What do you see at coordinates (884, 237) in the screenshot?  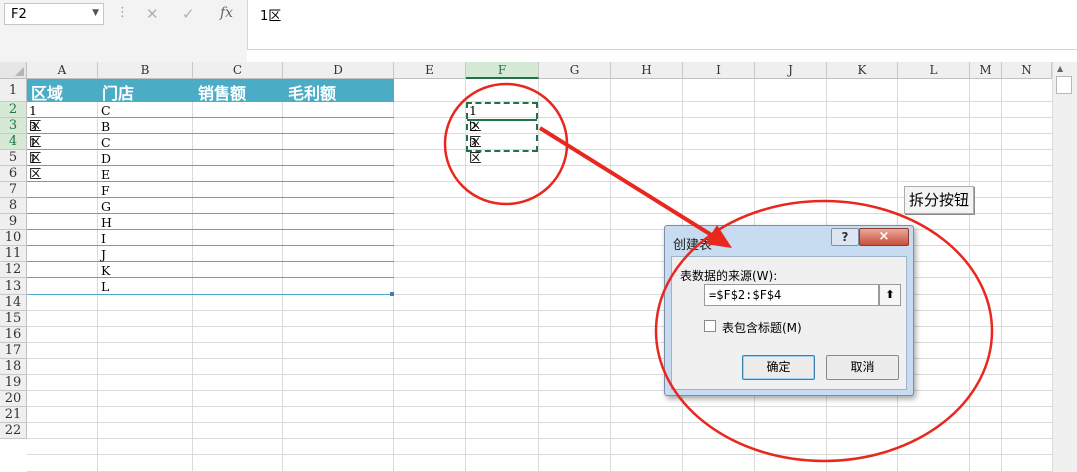 I see `close-button: ×` at bounding box center [884, 237].